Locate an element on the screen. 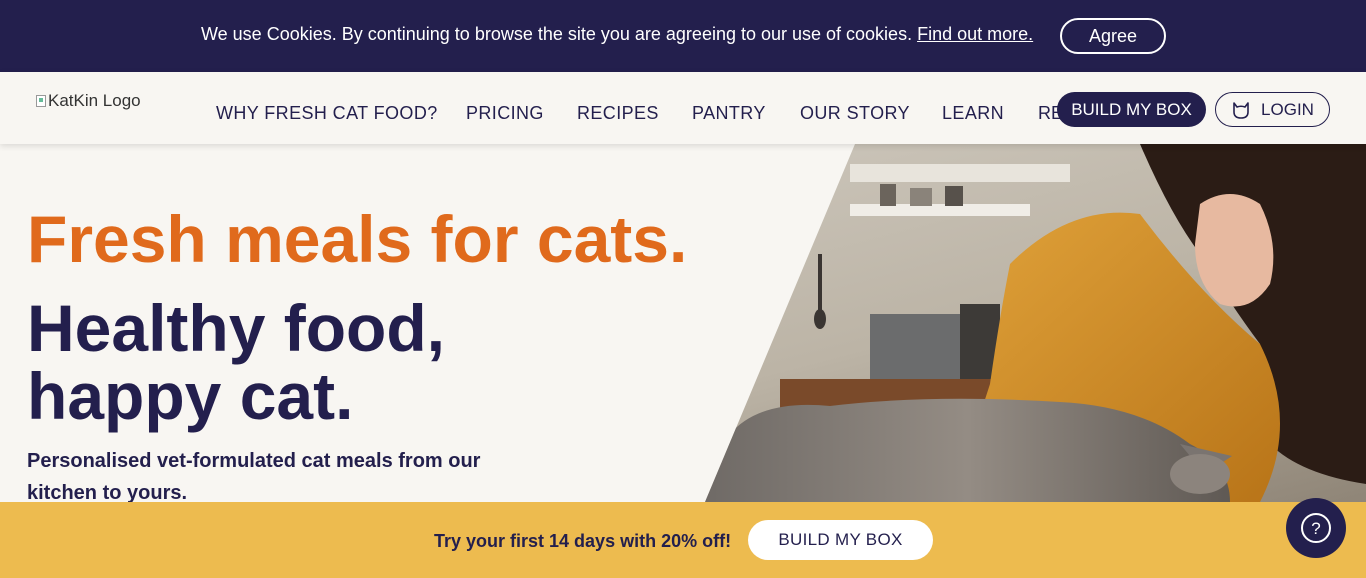 This screenshot has height=578, width=1366. logo-alt-text: KatKin Logo is located at coordinates (94, 100).